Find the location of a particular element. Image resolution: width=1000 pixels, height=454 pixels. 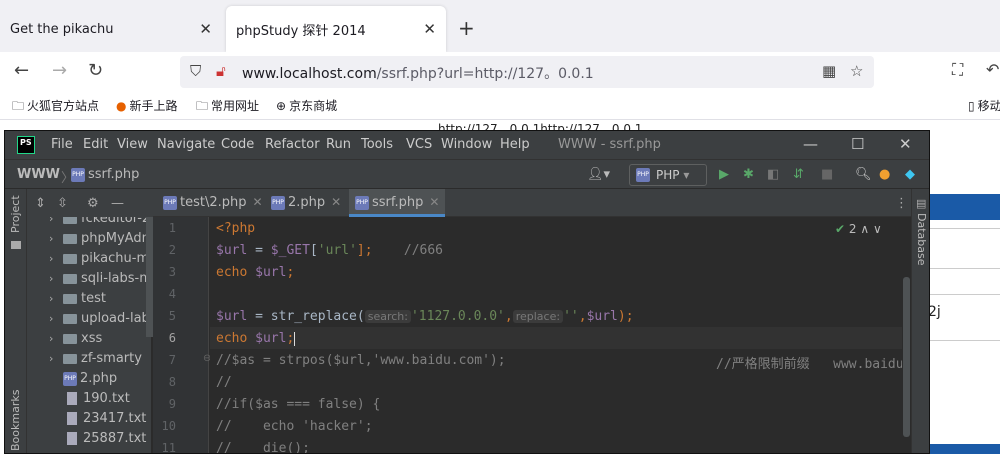

chevron-down-icon: ∨ is located at coordinates (877, 229).